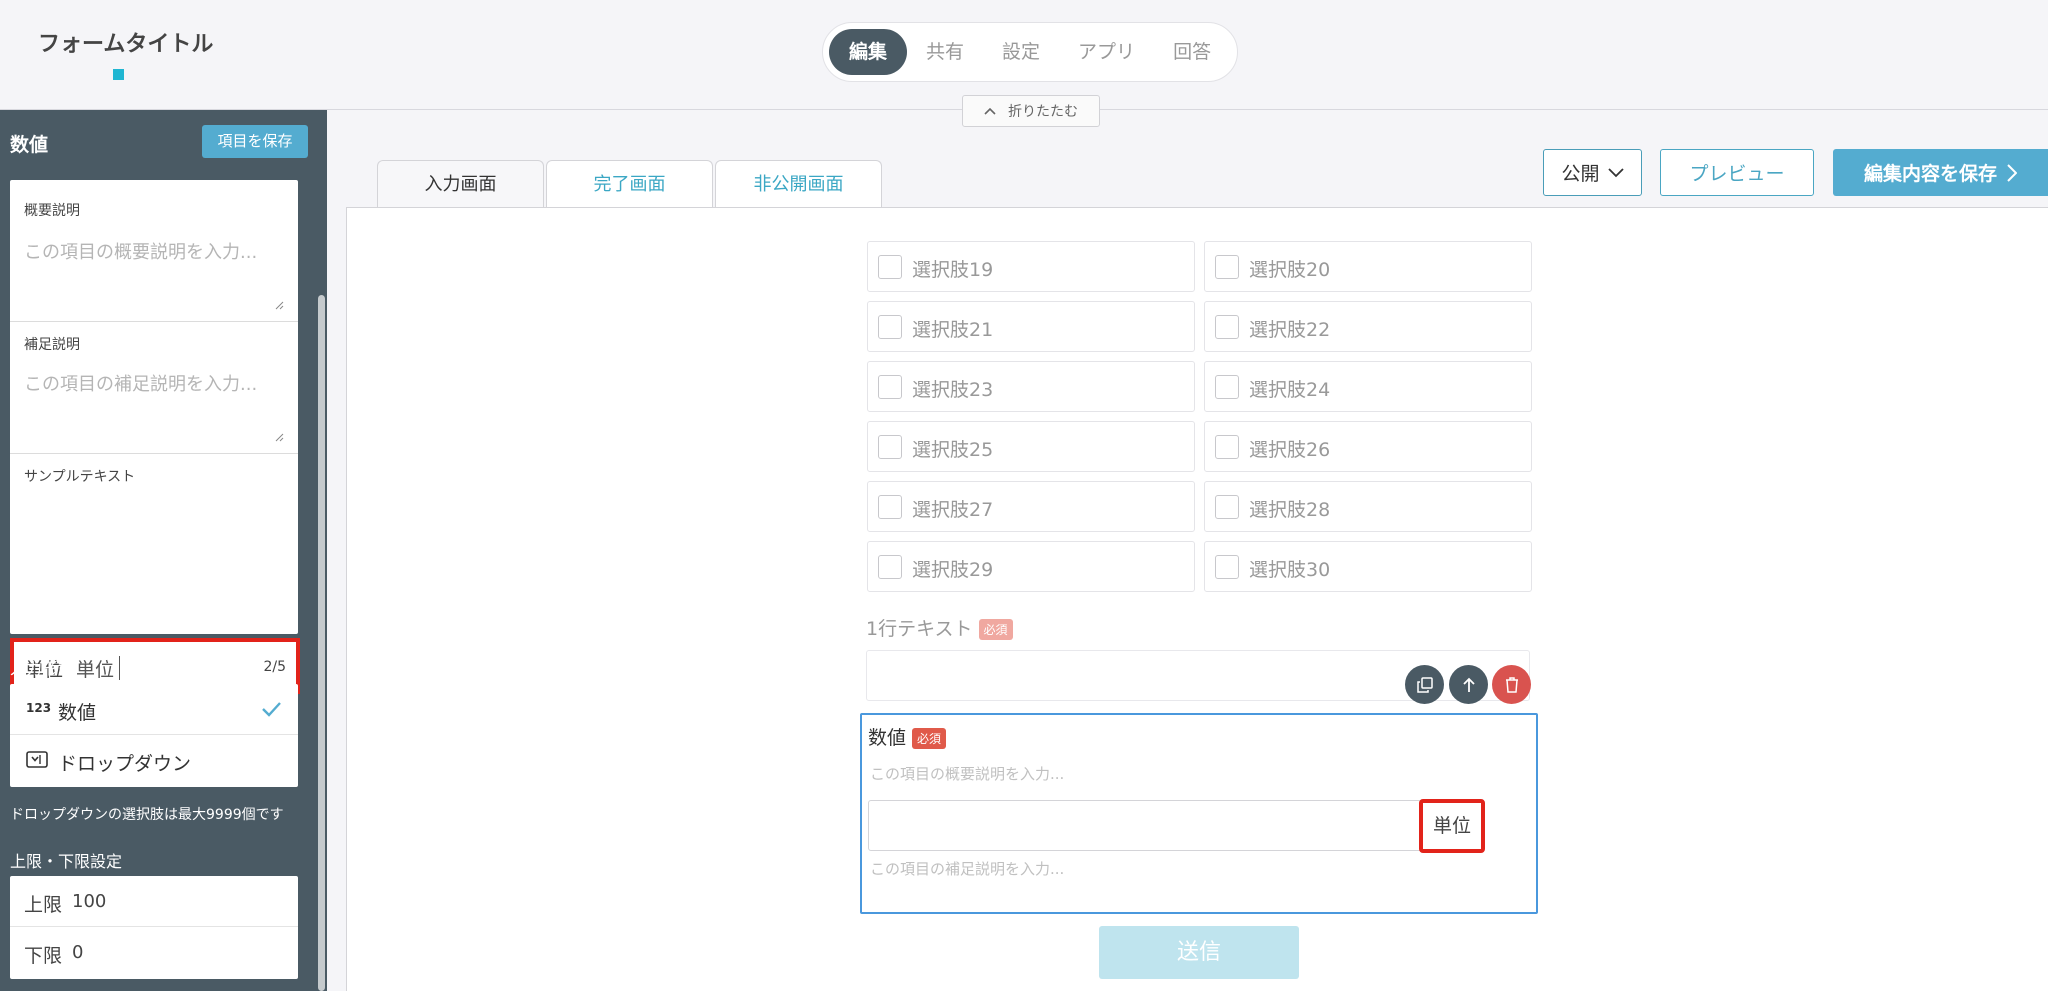  I want to click on sidebar-scrollbar, so click(321, 643).